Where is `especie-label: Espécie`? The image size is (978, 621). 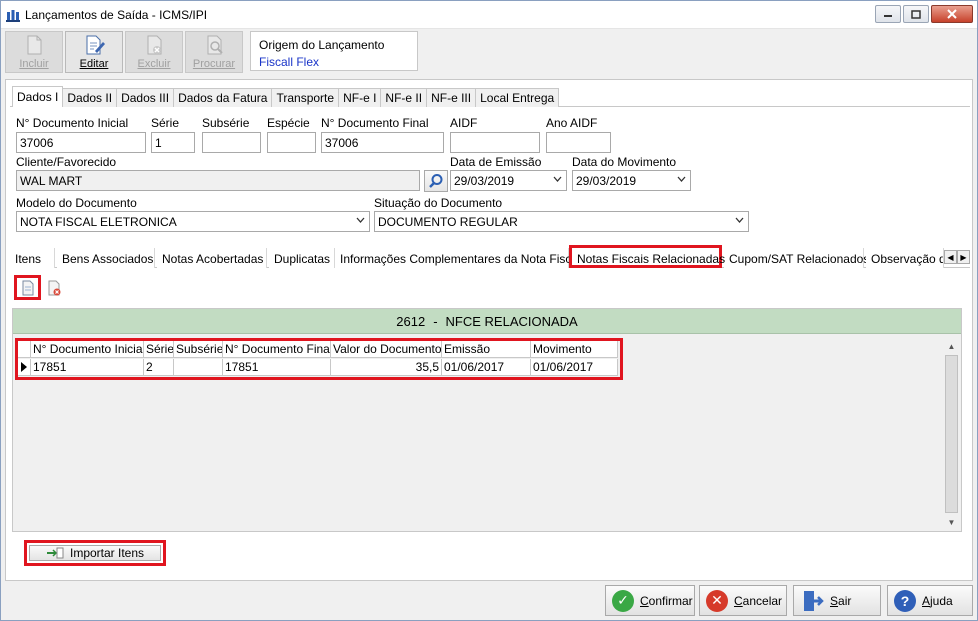 especie-label: Espécie is located at coordinates (288, 123).